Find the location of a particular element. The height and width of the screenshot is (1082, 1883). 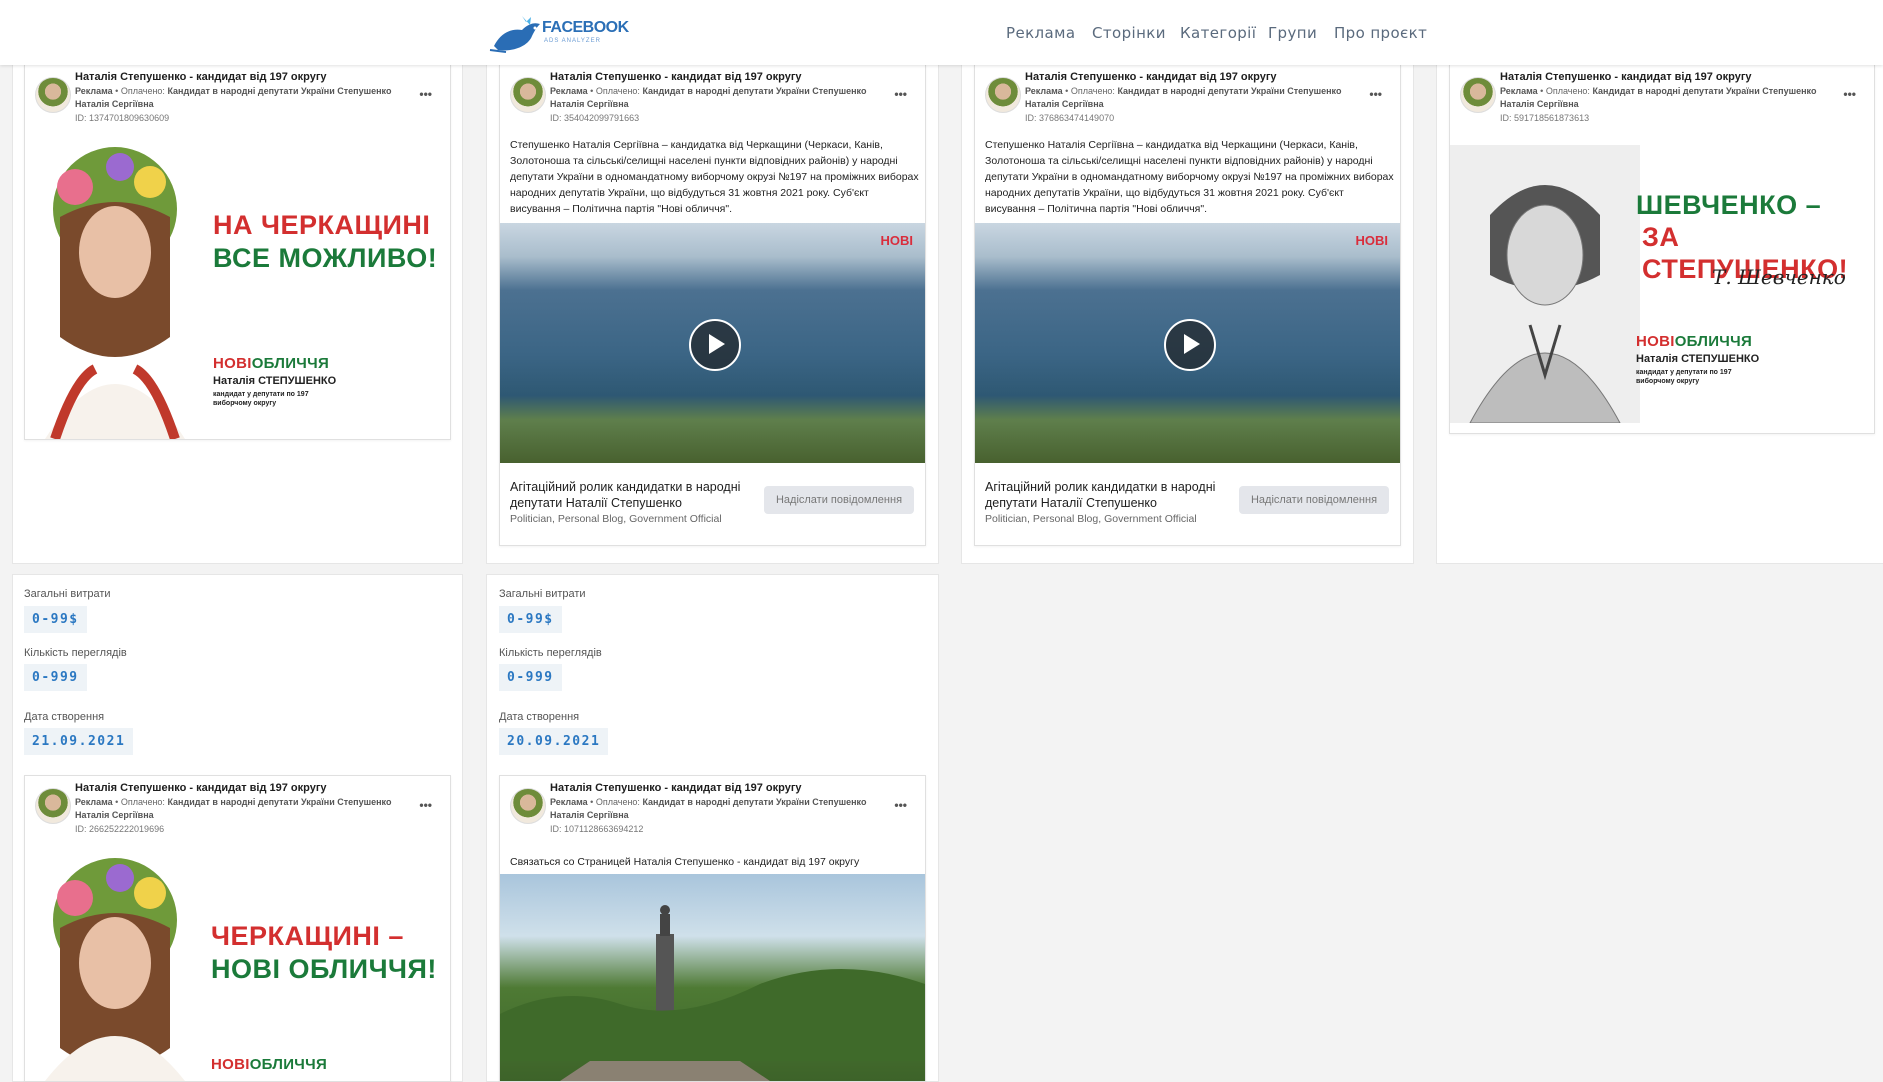

ad-image: ЧЕРКАЩИНІ – НОВІ ОБЛИЧЧЯ! НОВІОБЛИЧЧЯ is located at coordinates (237, 969).